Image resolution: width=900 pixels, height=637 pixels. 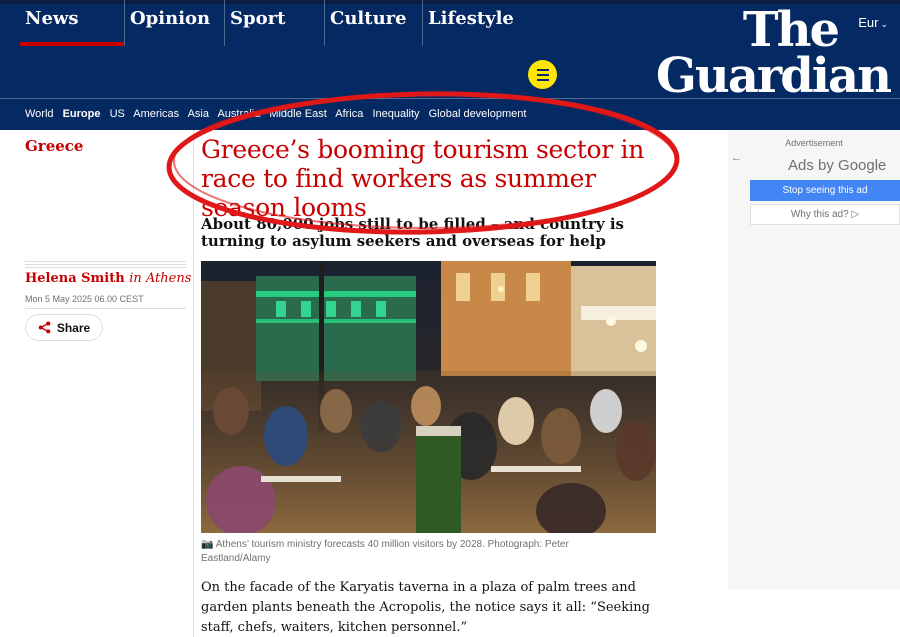 I want to click on hamburger-icon, so click(x=542, y=69).